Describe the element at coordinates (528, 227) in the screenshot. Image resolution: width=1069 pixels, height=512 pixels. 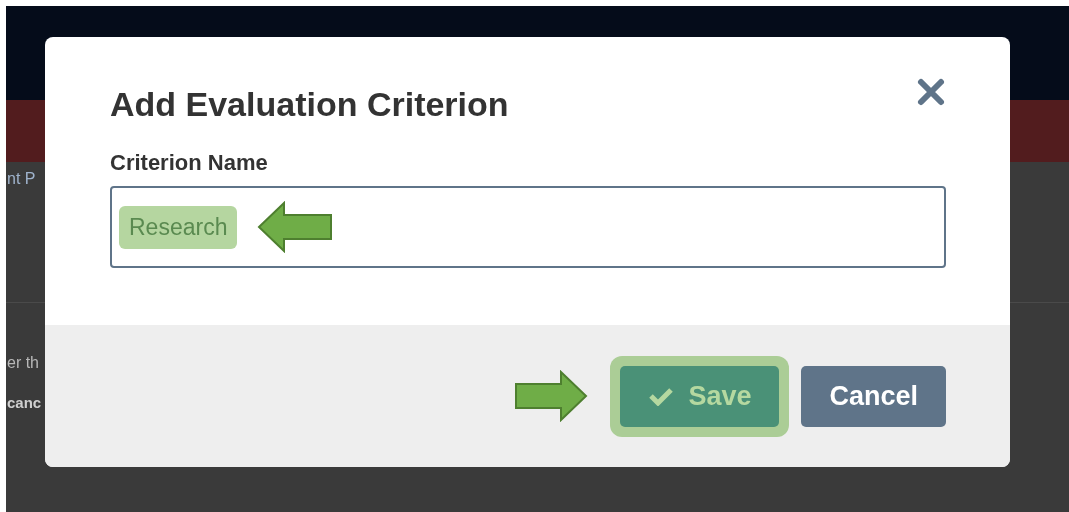
I see `criterion-name-field: Research` at that location.